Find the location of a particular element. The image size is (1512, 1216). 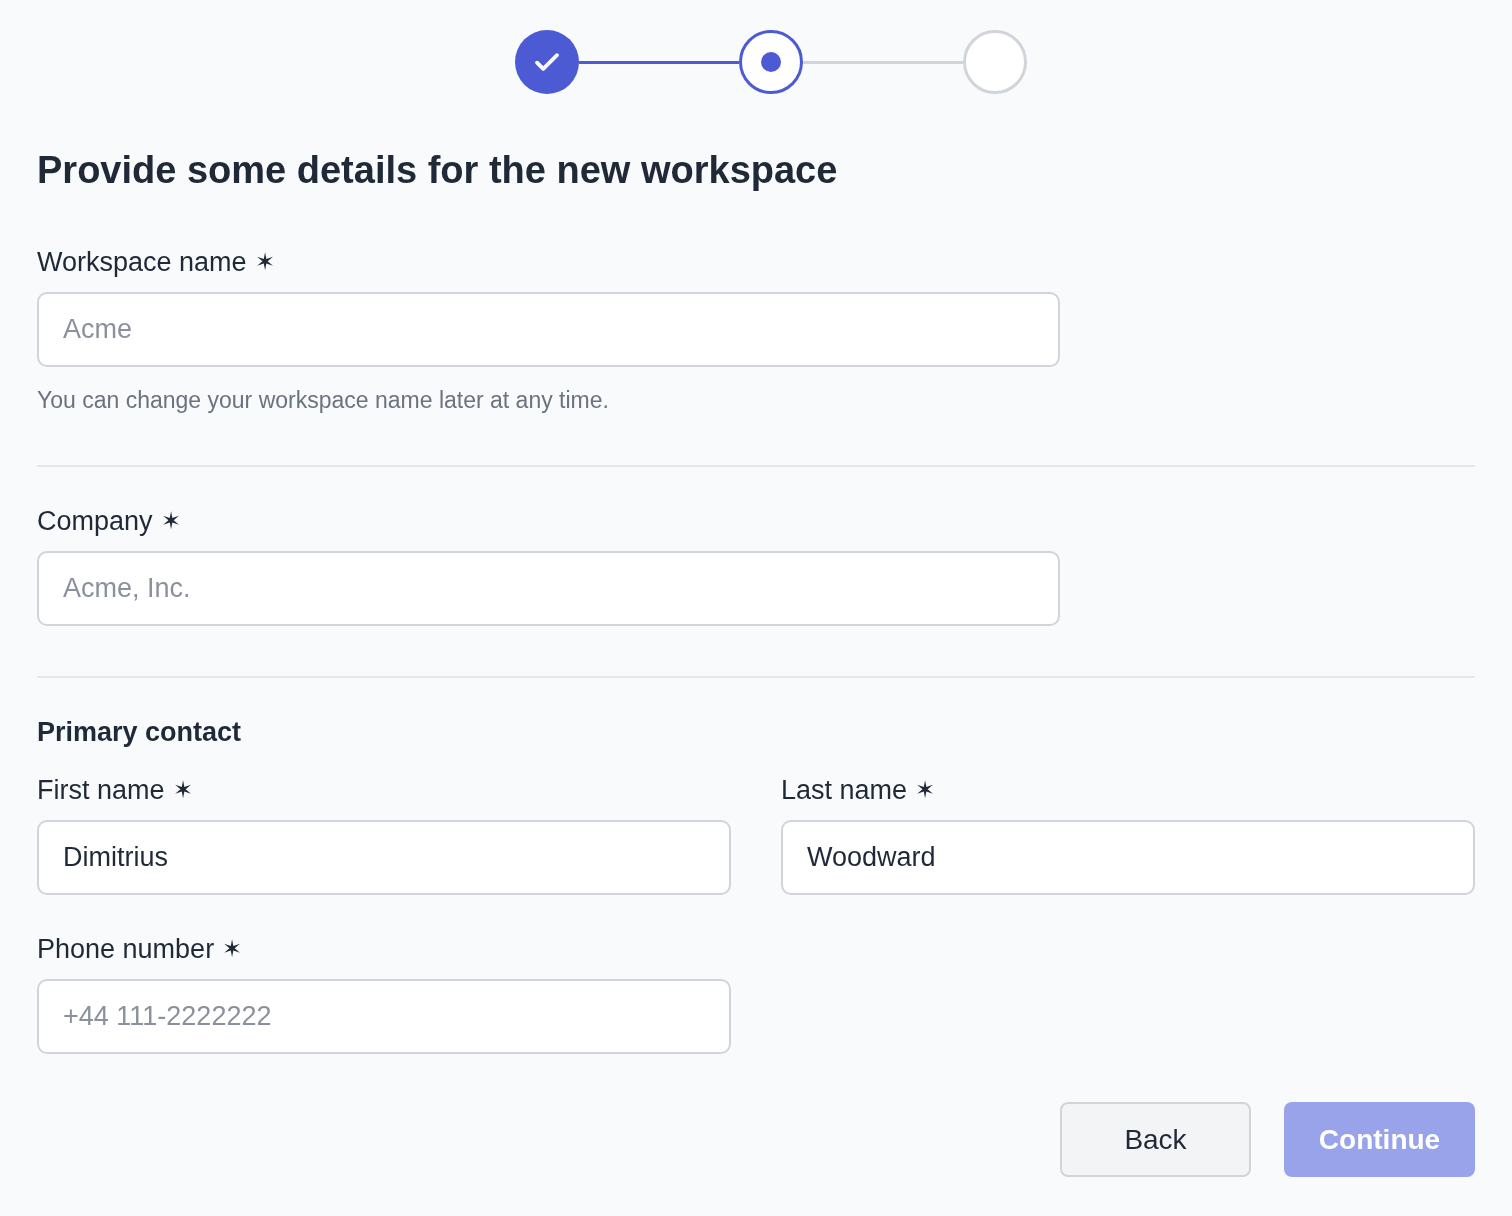

field-label: Company is located at coordinates (95, 521).